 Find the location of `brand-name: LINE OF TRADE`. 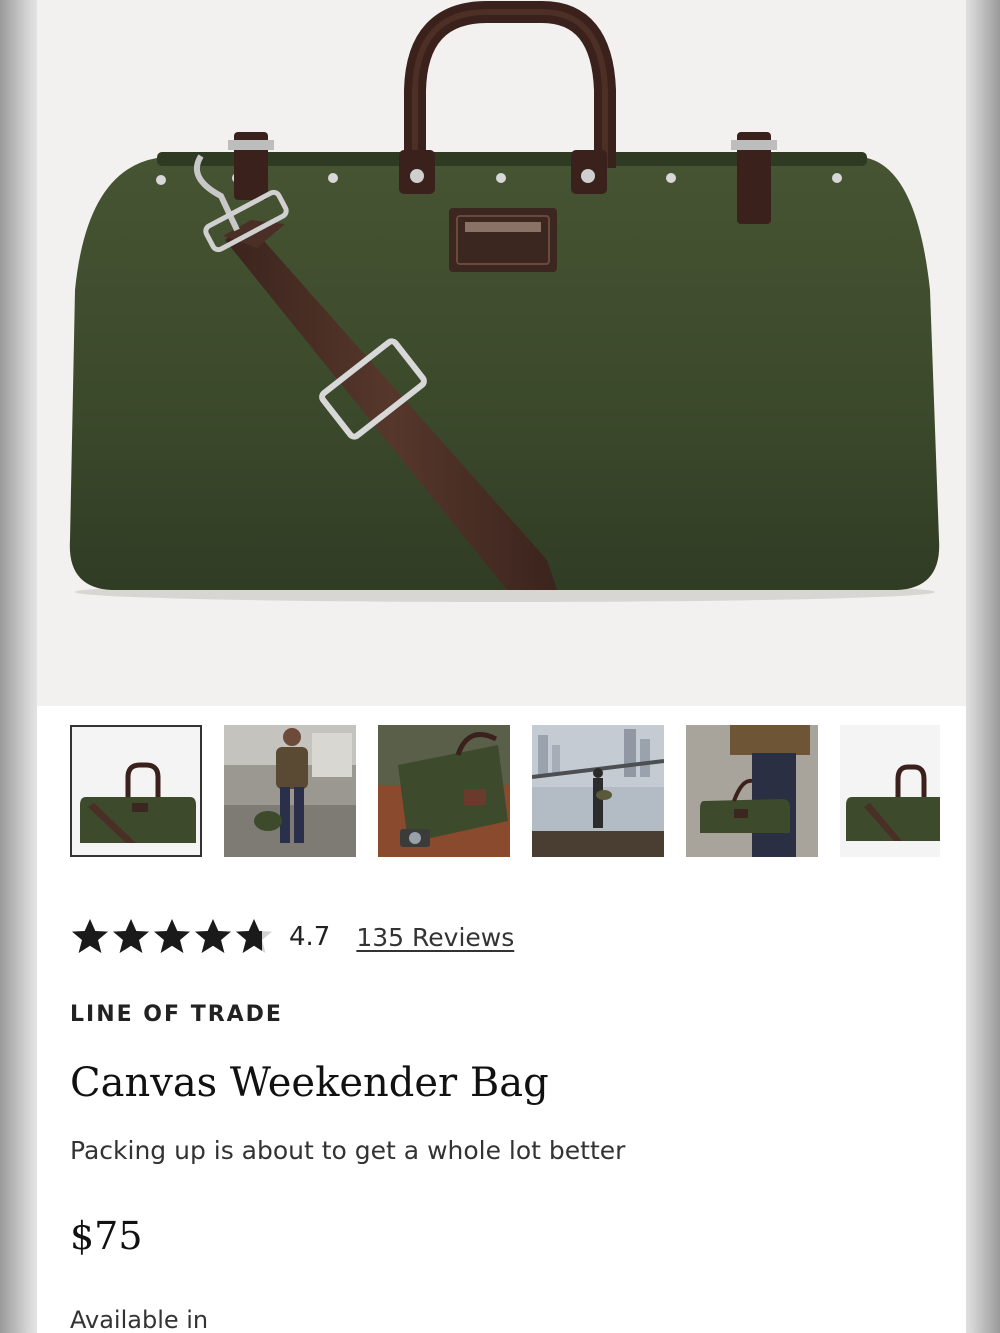

brand-name: LINE OF TRADE is located at coordinates (176, 1014).